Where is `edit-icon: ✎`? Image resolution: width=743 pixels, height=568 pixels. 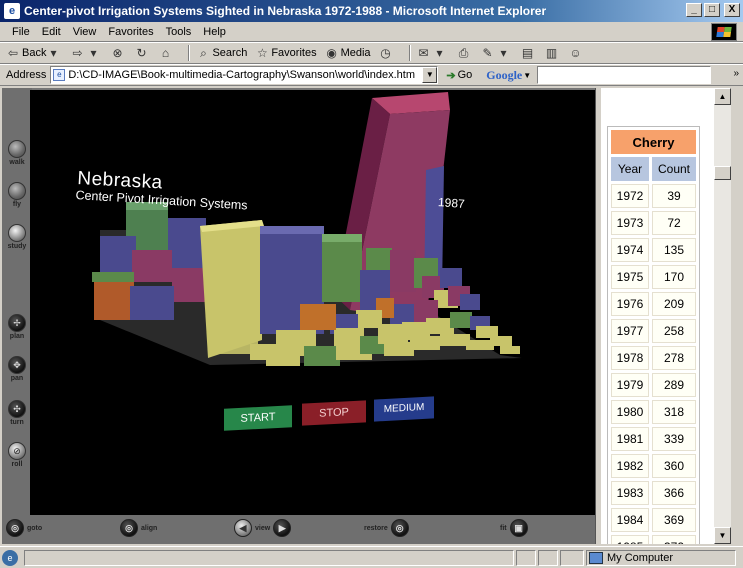 edit-icon: ✎ is located at coordinates (487, 53).